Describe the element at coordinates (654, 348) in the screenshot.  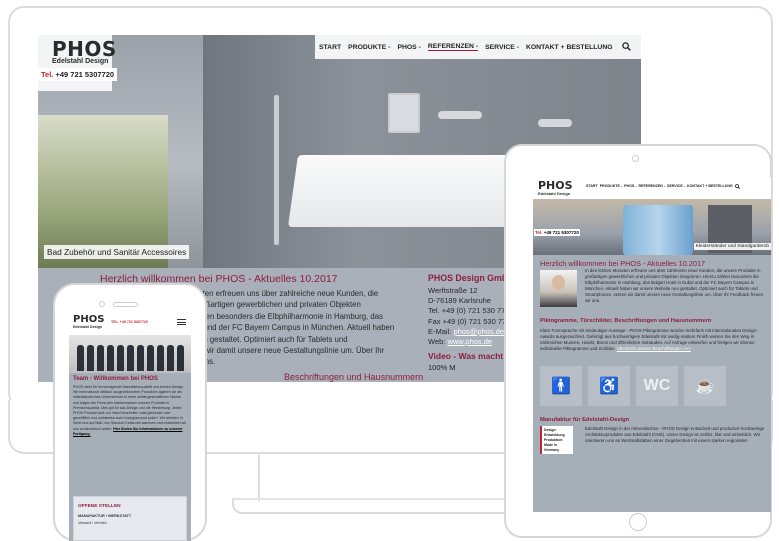
I see `tablet-pictograms-link: Übersicht unserer Beschriftungen >>>` at that location.